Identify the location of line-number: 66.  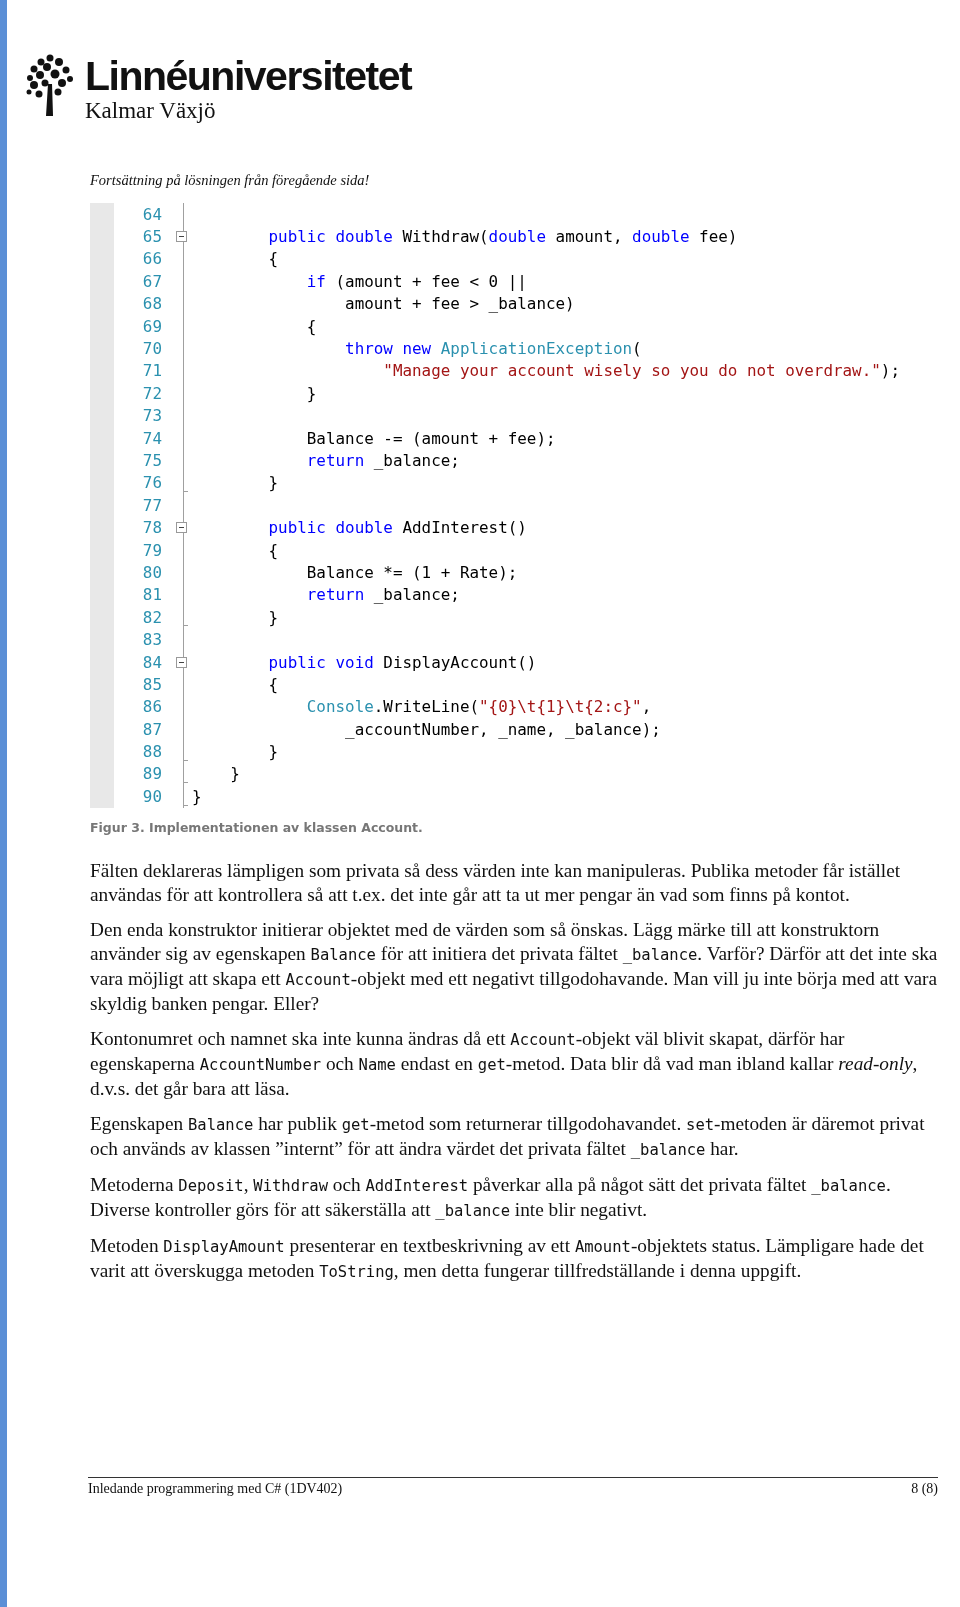
(151, 259).